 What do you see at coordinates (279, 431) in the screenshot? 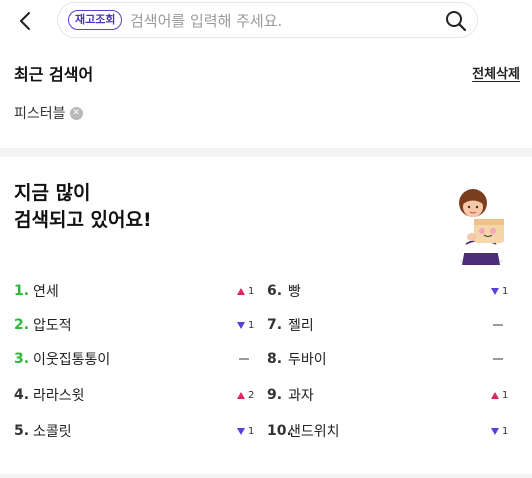
I see `rank-number: 10.` at bounding box center [279, 431].